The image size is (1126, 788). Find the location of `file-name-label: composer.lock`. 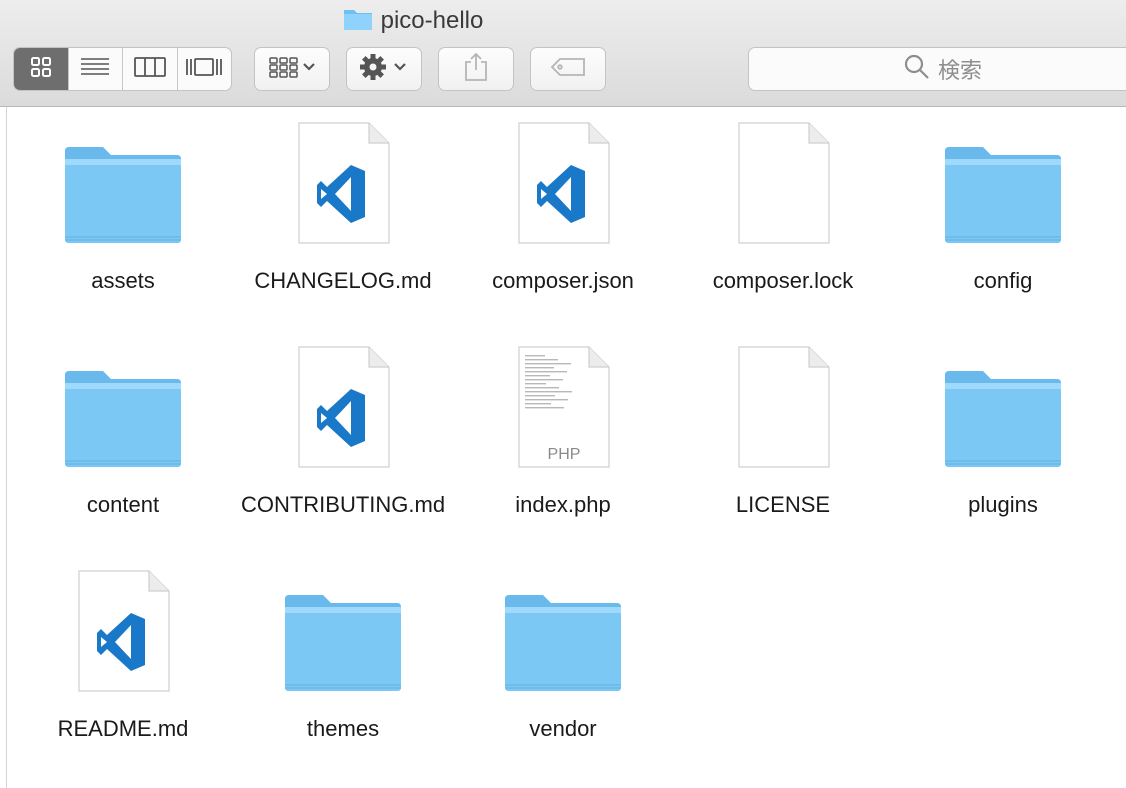

file-name-label: composer.lock is located at coordinates (783, 280).